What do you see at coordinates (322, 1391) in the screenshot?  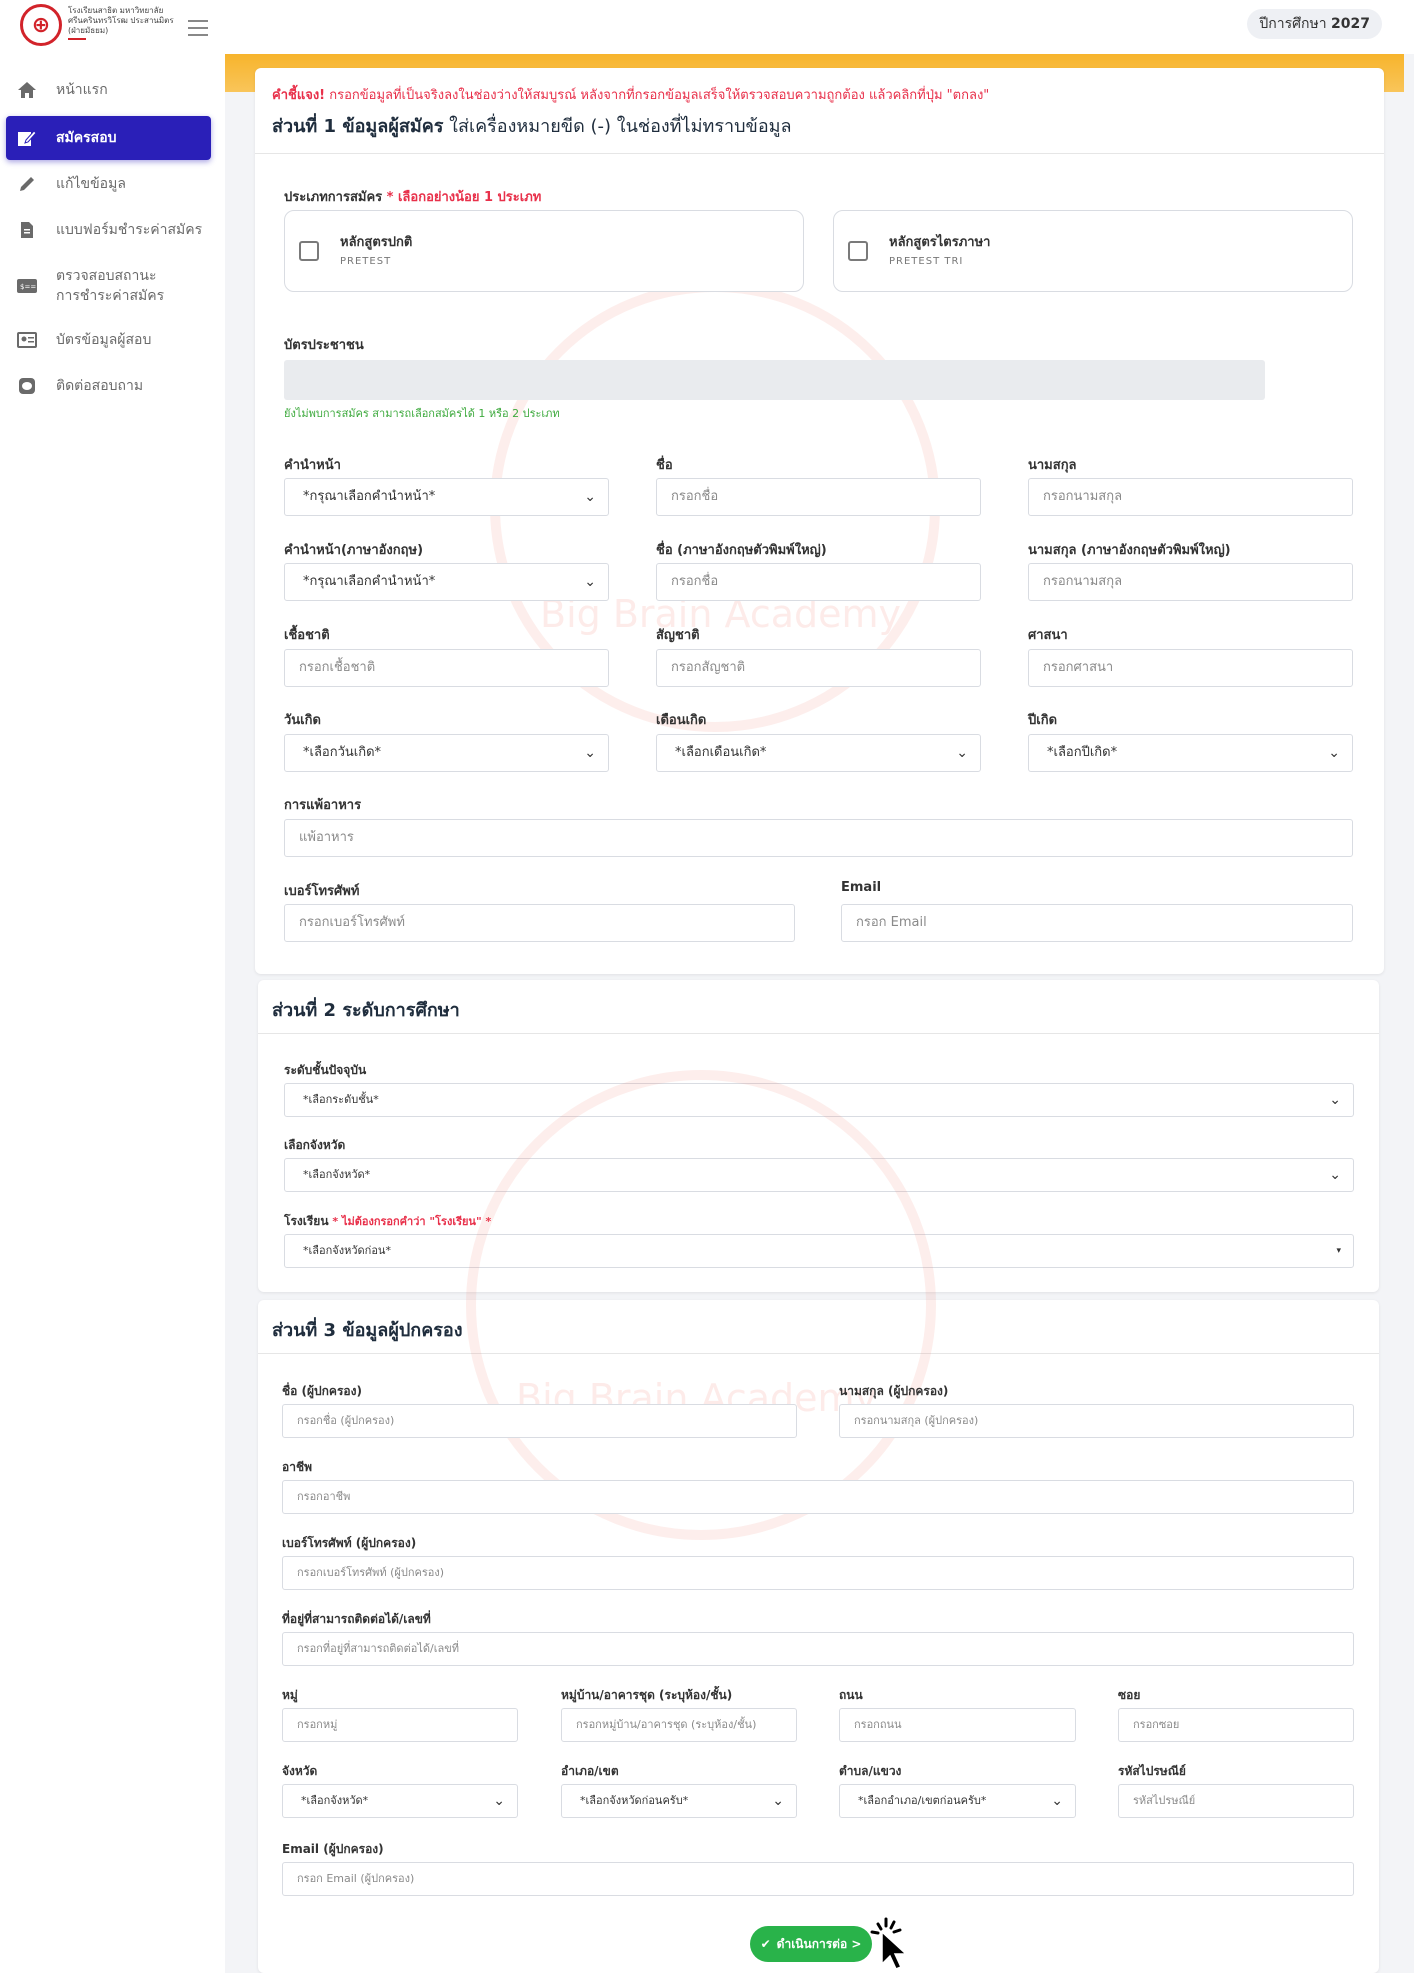 I see `parent-firstname-label: ชื่อ (ผู้ปกครอง)` at bounding box center [322, 1391].